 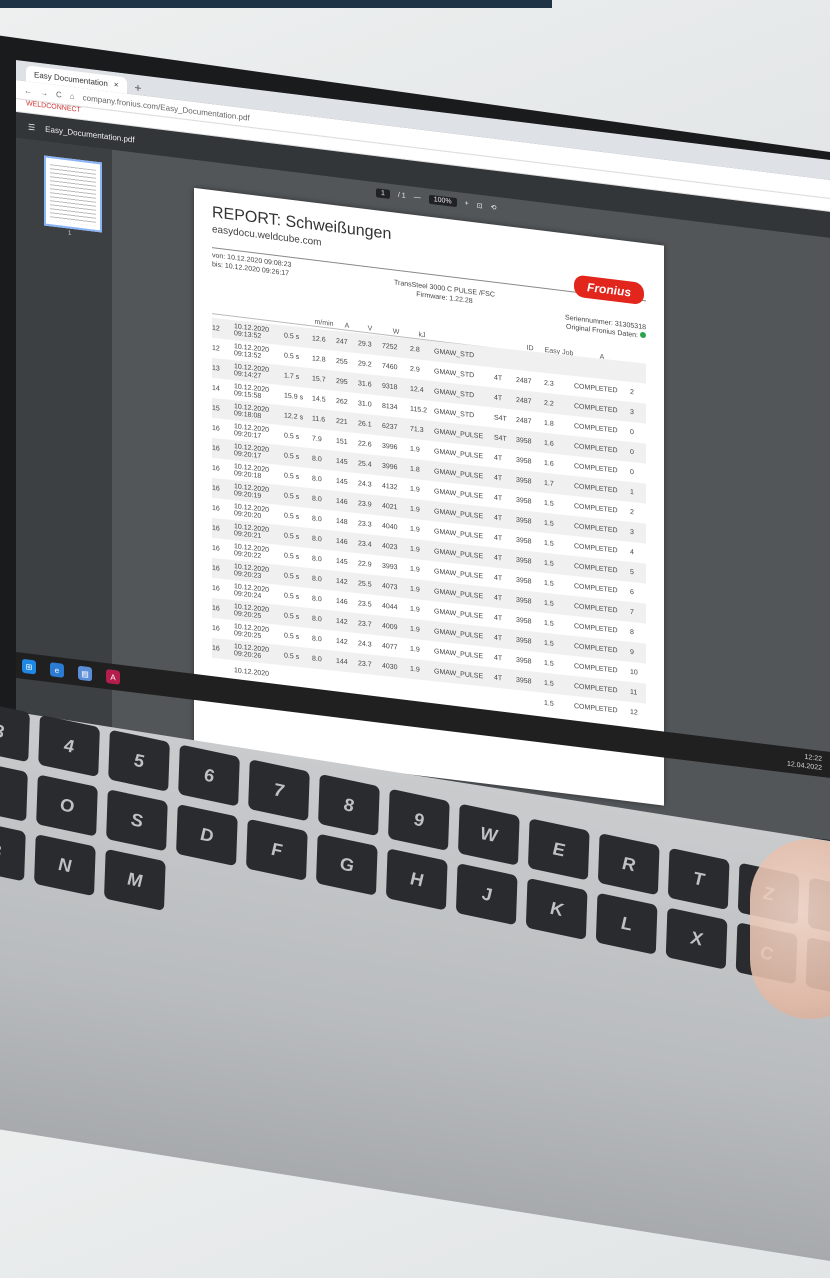 What do you see at coordinates (138, 88) in the screenshot?
I see `new-tab-button: +` at bounding box center [138, 88].